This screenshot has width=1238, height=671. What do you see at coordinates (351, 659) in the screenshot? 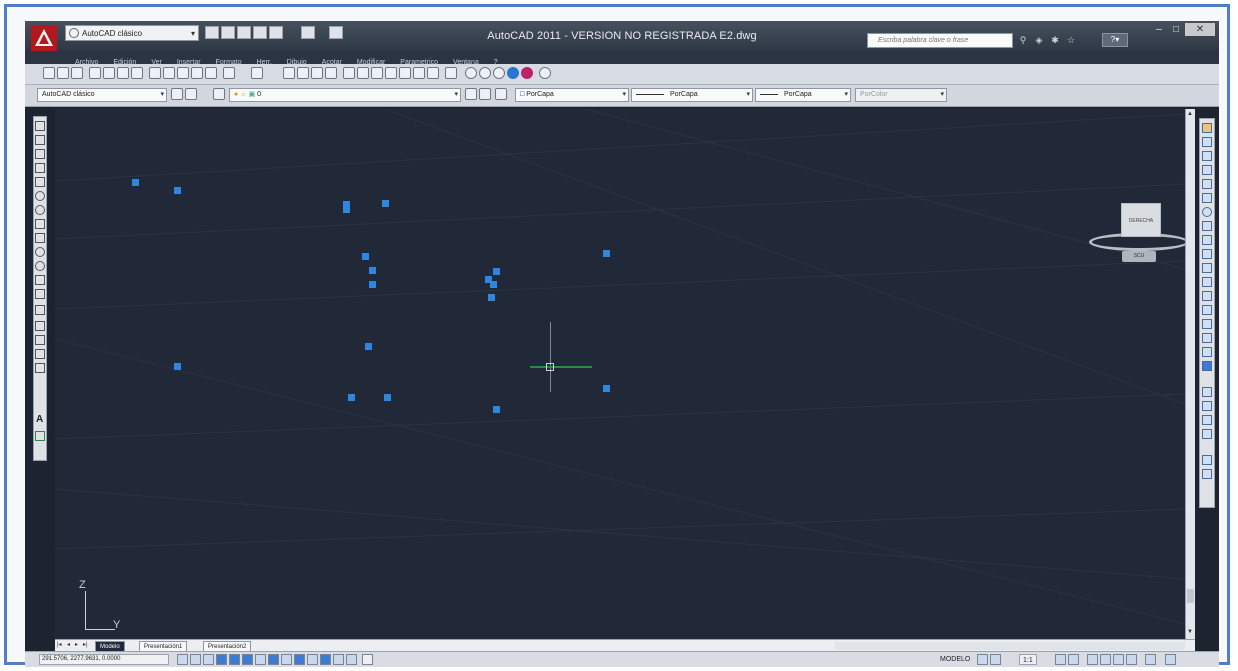
I see `selection-cycling-icon` at bounding box center [351, 659].